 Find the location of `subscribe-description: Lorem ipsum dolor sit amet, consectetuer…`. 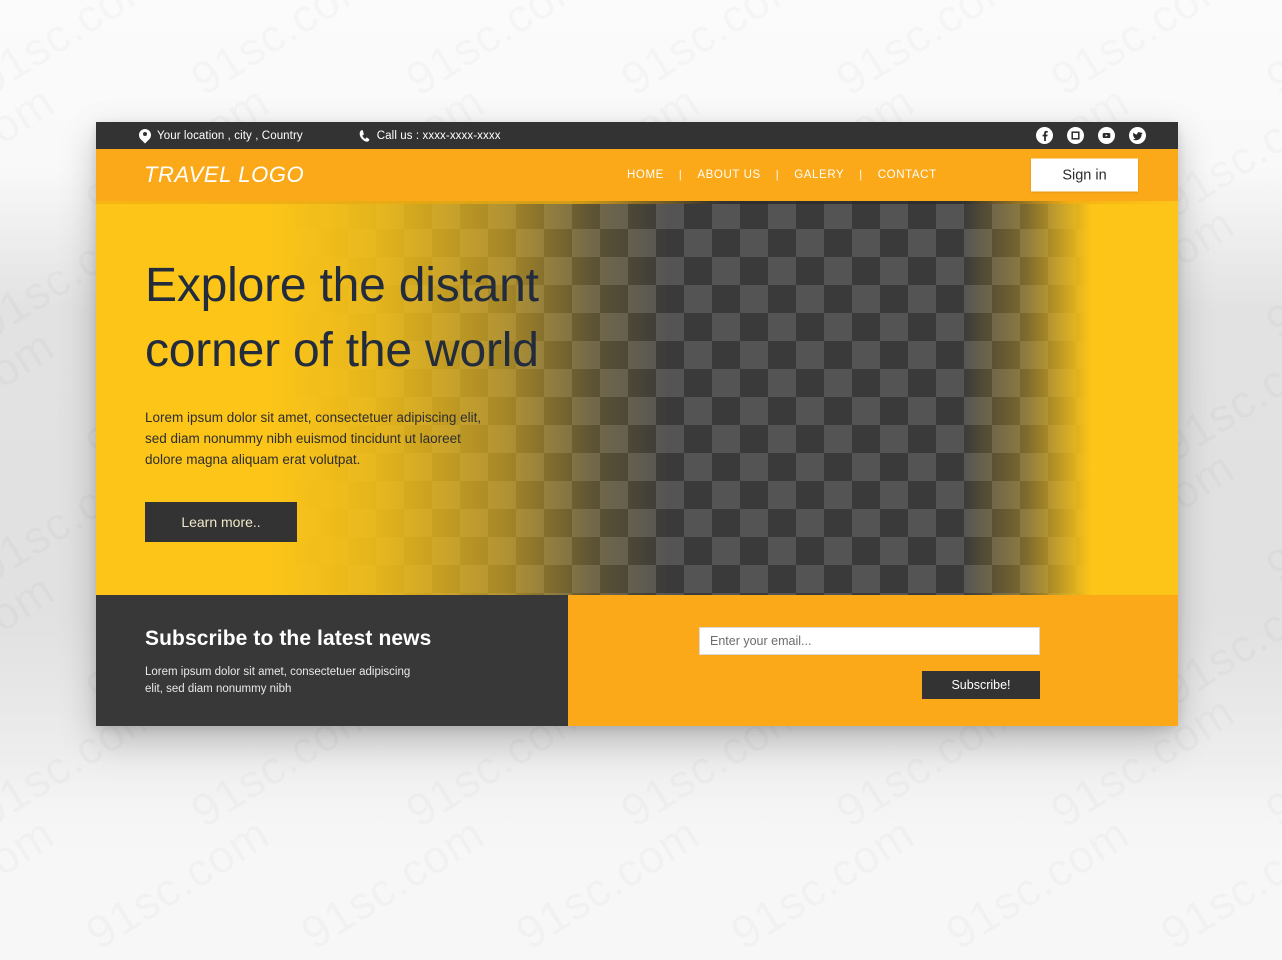

subscribe-description: Lorem ipsum dolor sit amet, consectetuer… is located at coordinates (300, 681).